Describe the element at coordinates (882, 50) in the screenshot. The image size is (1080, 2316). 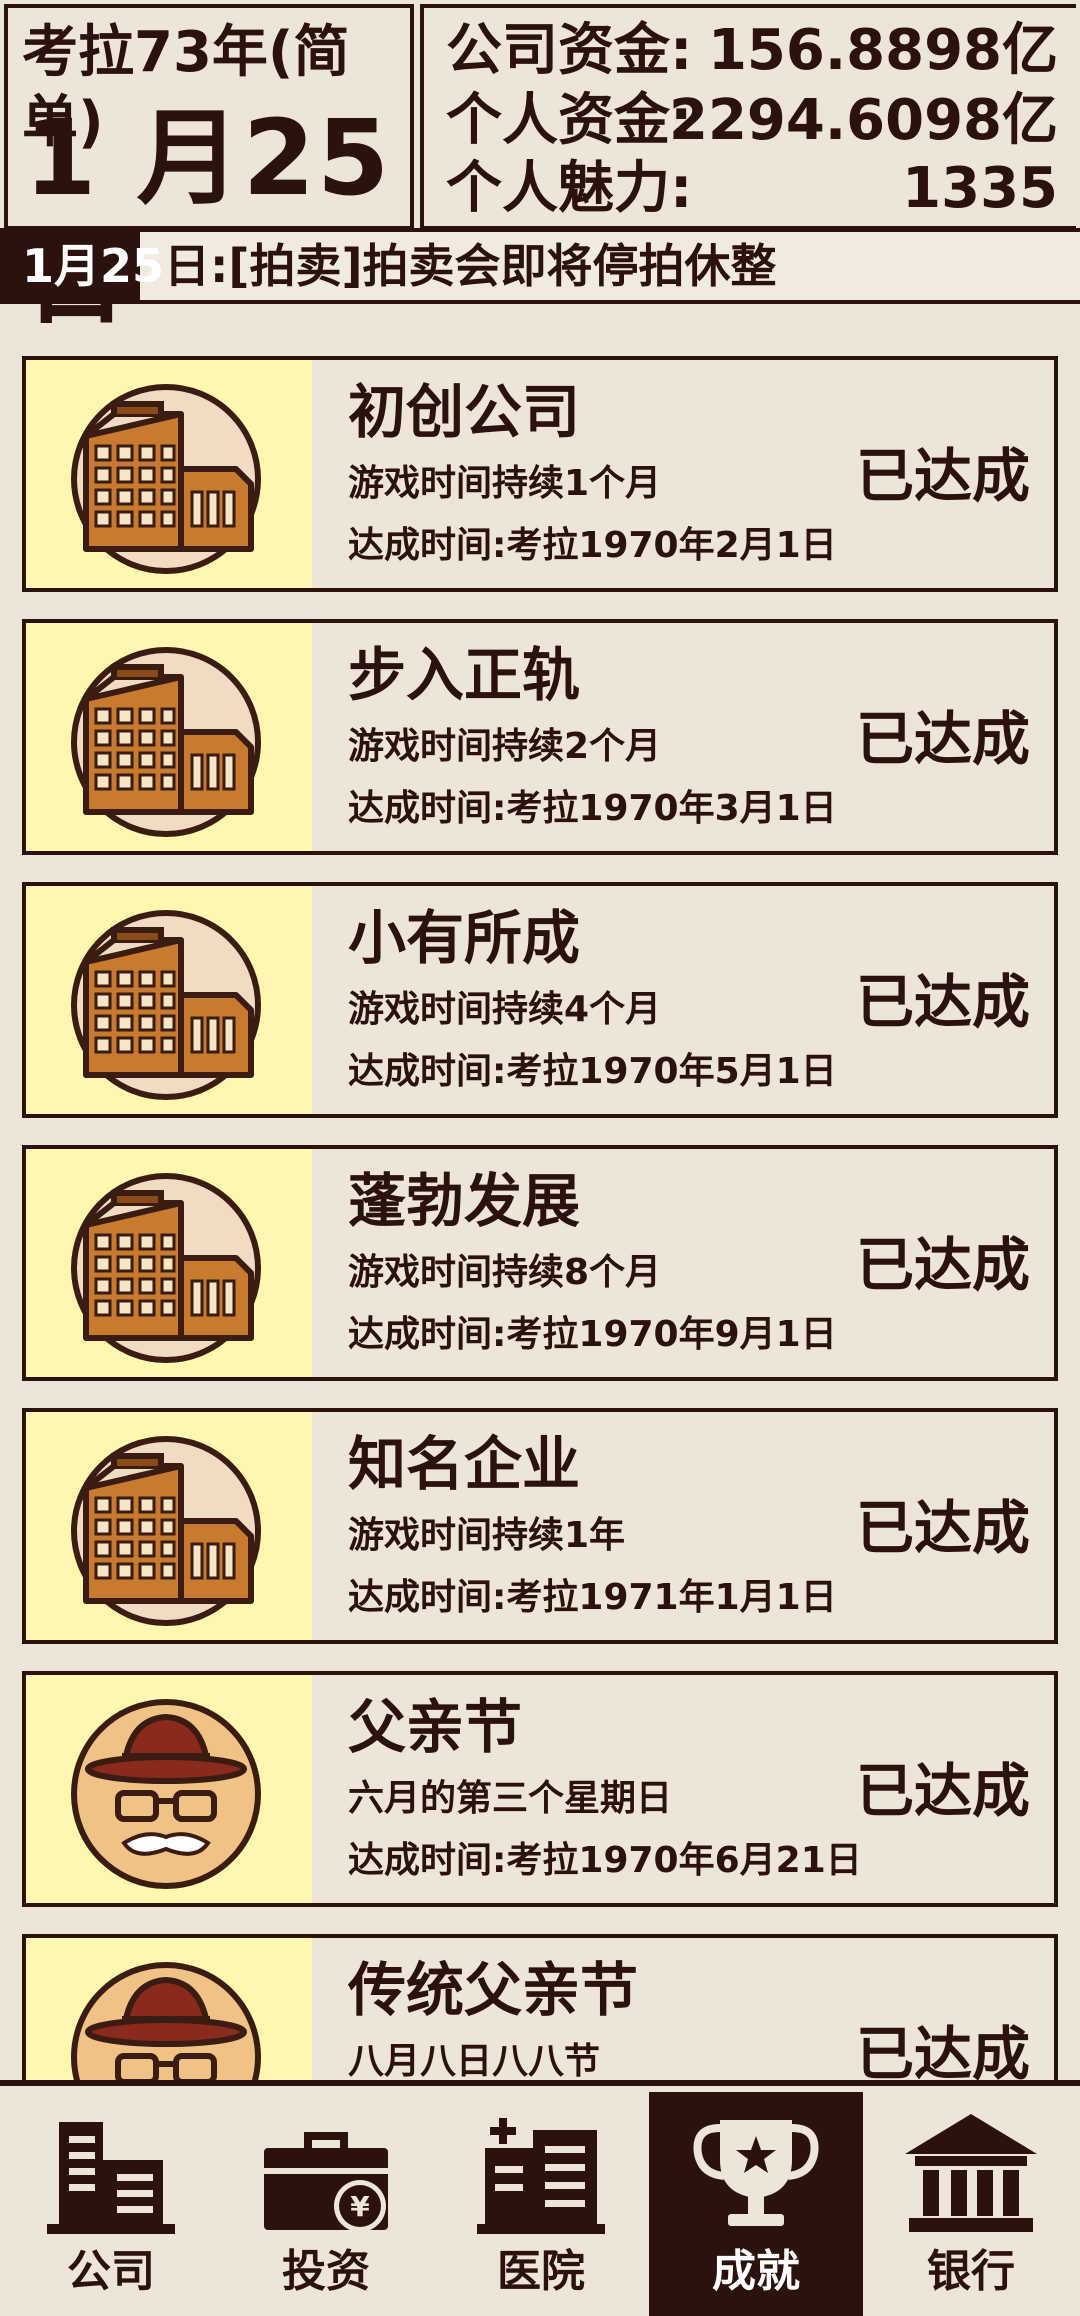
I see `company-funds-value: 156.8898亿` at that location.